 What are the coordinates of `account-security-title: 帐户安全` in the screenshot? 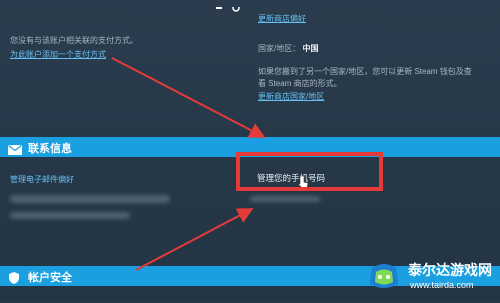 It's located at (50, 278).